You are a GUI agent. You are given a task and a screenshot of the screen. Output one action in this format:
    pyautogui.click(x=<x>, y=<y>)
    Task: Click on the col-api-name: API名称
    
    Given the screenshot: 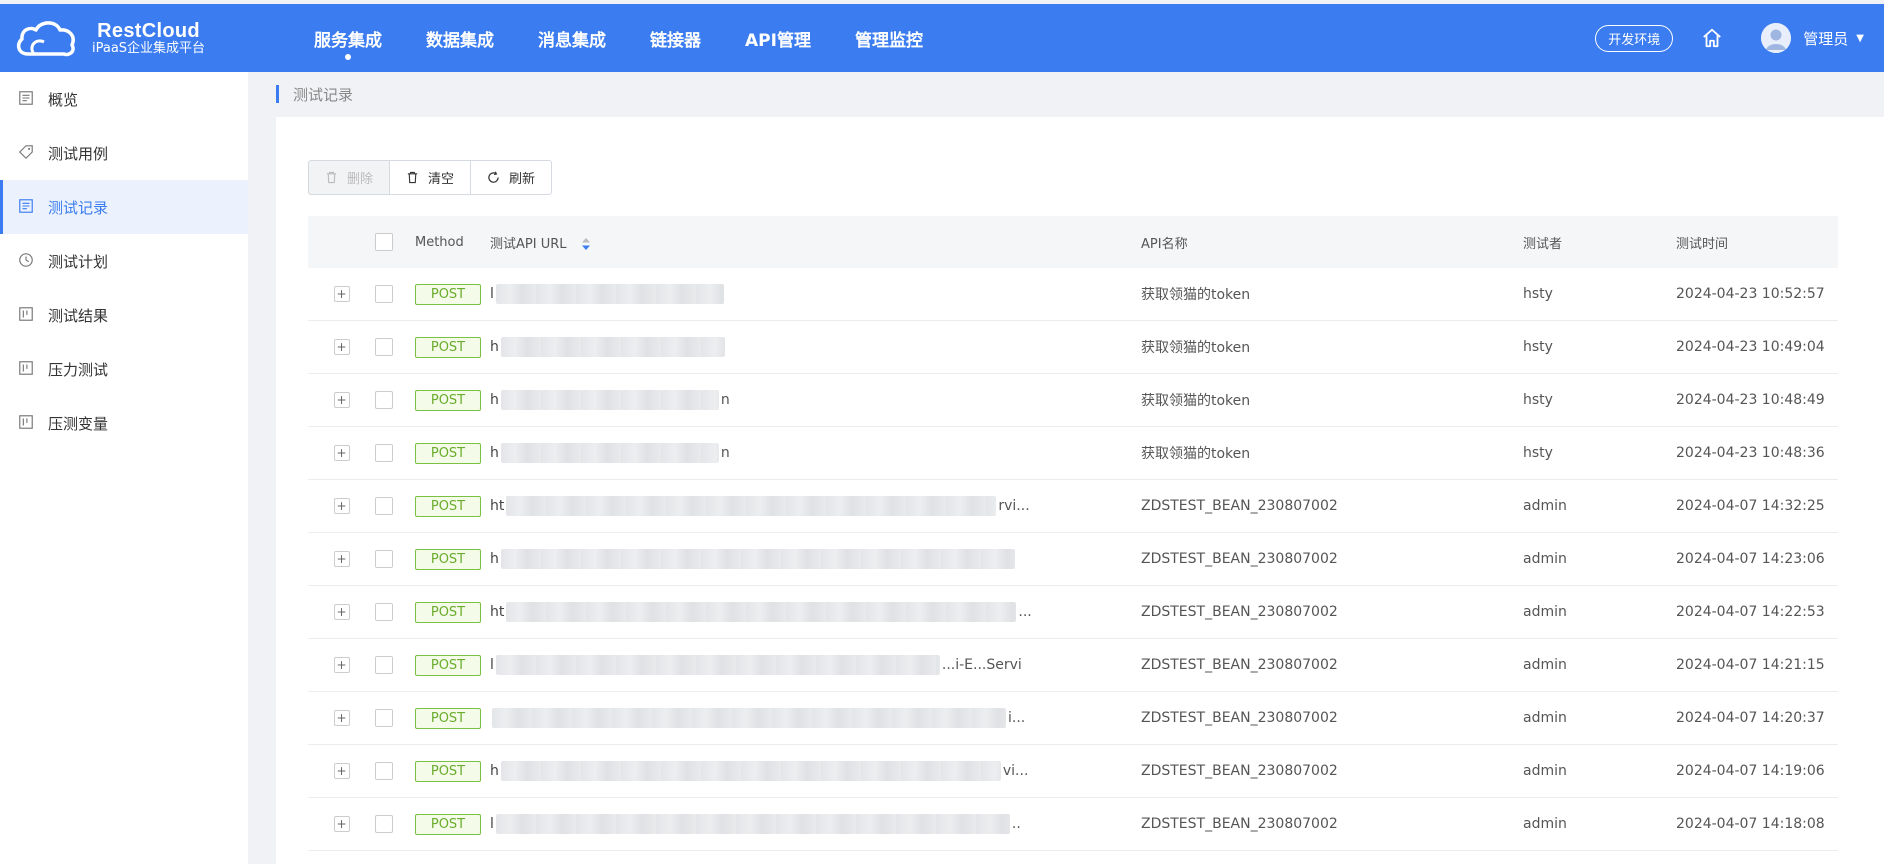 What is the action you would take?
    pyautogui.click(x=1164, y=244)
    